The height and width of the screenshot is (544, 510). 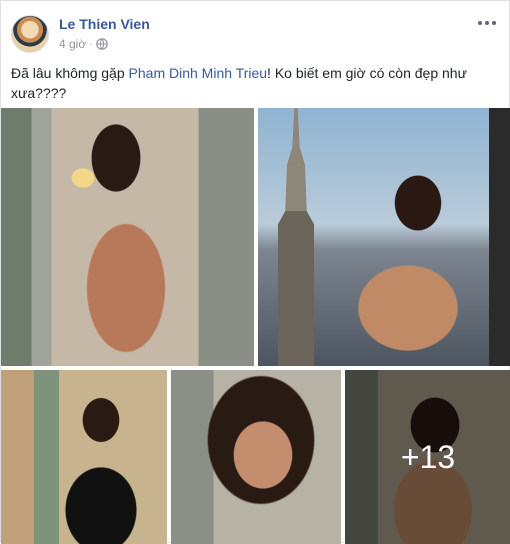 I want to click on empire-state-building, so click(x=296, y=237).